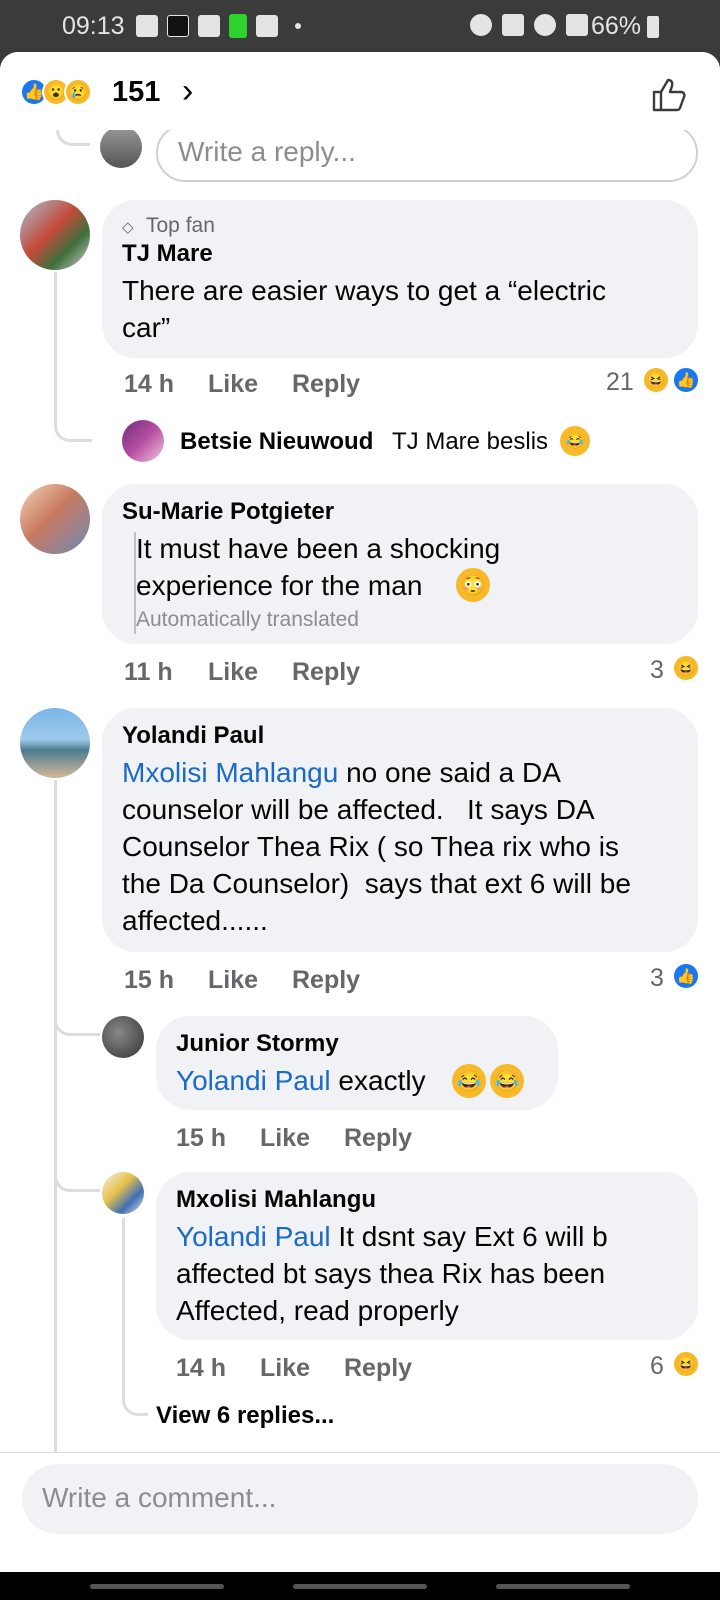  I want to click on status-bar: 09:13 66%, so click(360, 26).